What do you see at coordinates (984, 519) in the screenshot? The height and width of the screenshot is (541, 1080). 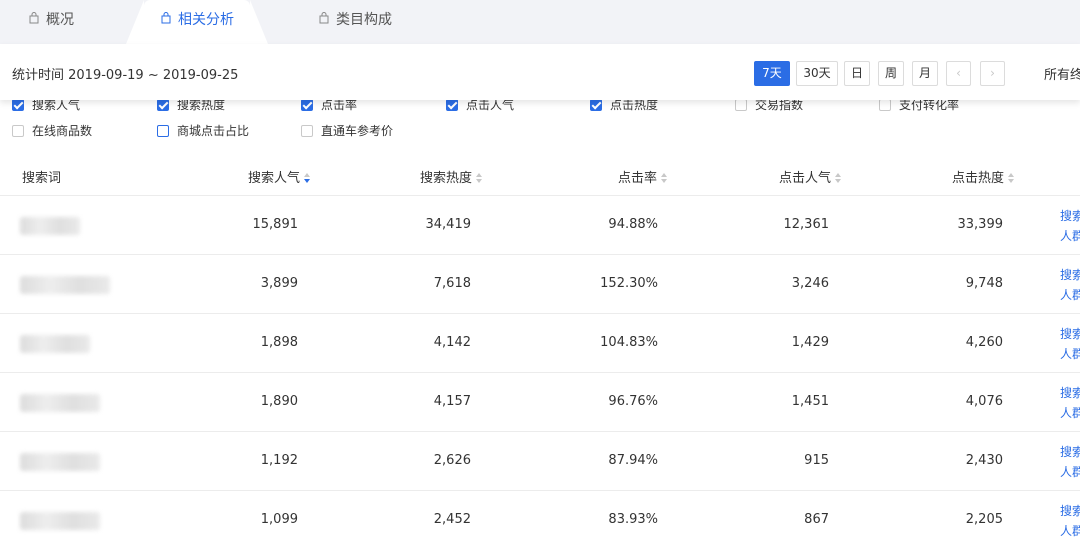 I see `cell-click-heat: 2,205` at bounding box center [984, 519].